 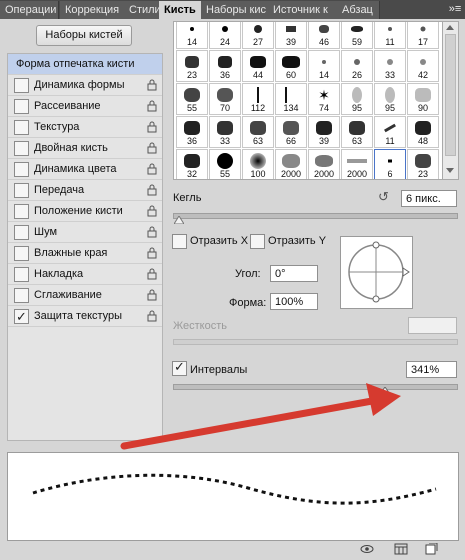 What do you see at coordinates (234, 489) in the screenshot?
I see `stroke-preview-line` at bounding box center [234, 489].